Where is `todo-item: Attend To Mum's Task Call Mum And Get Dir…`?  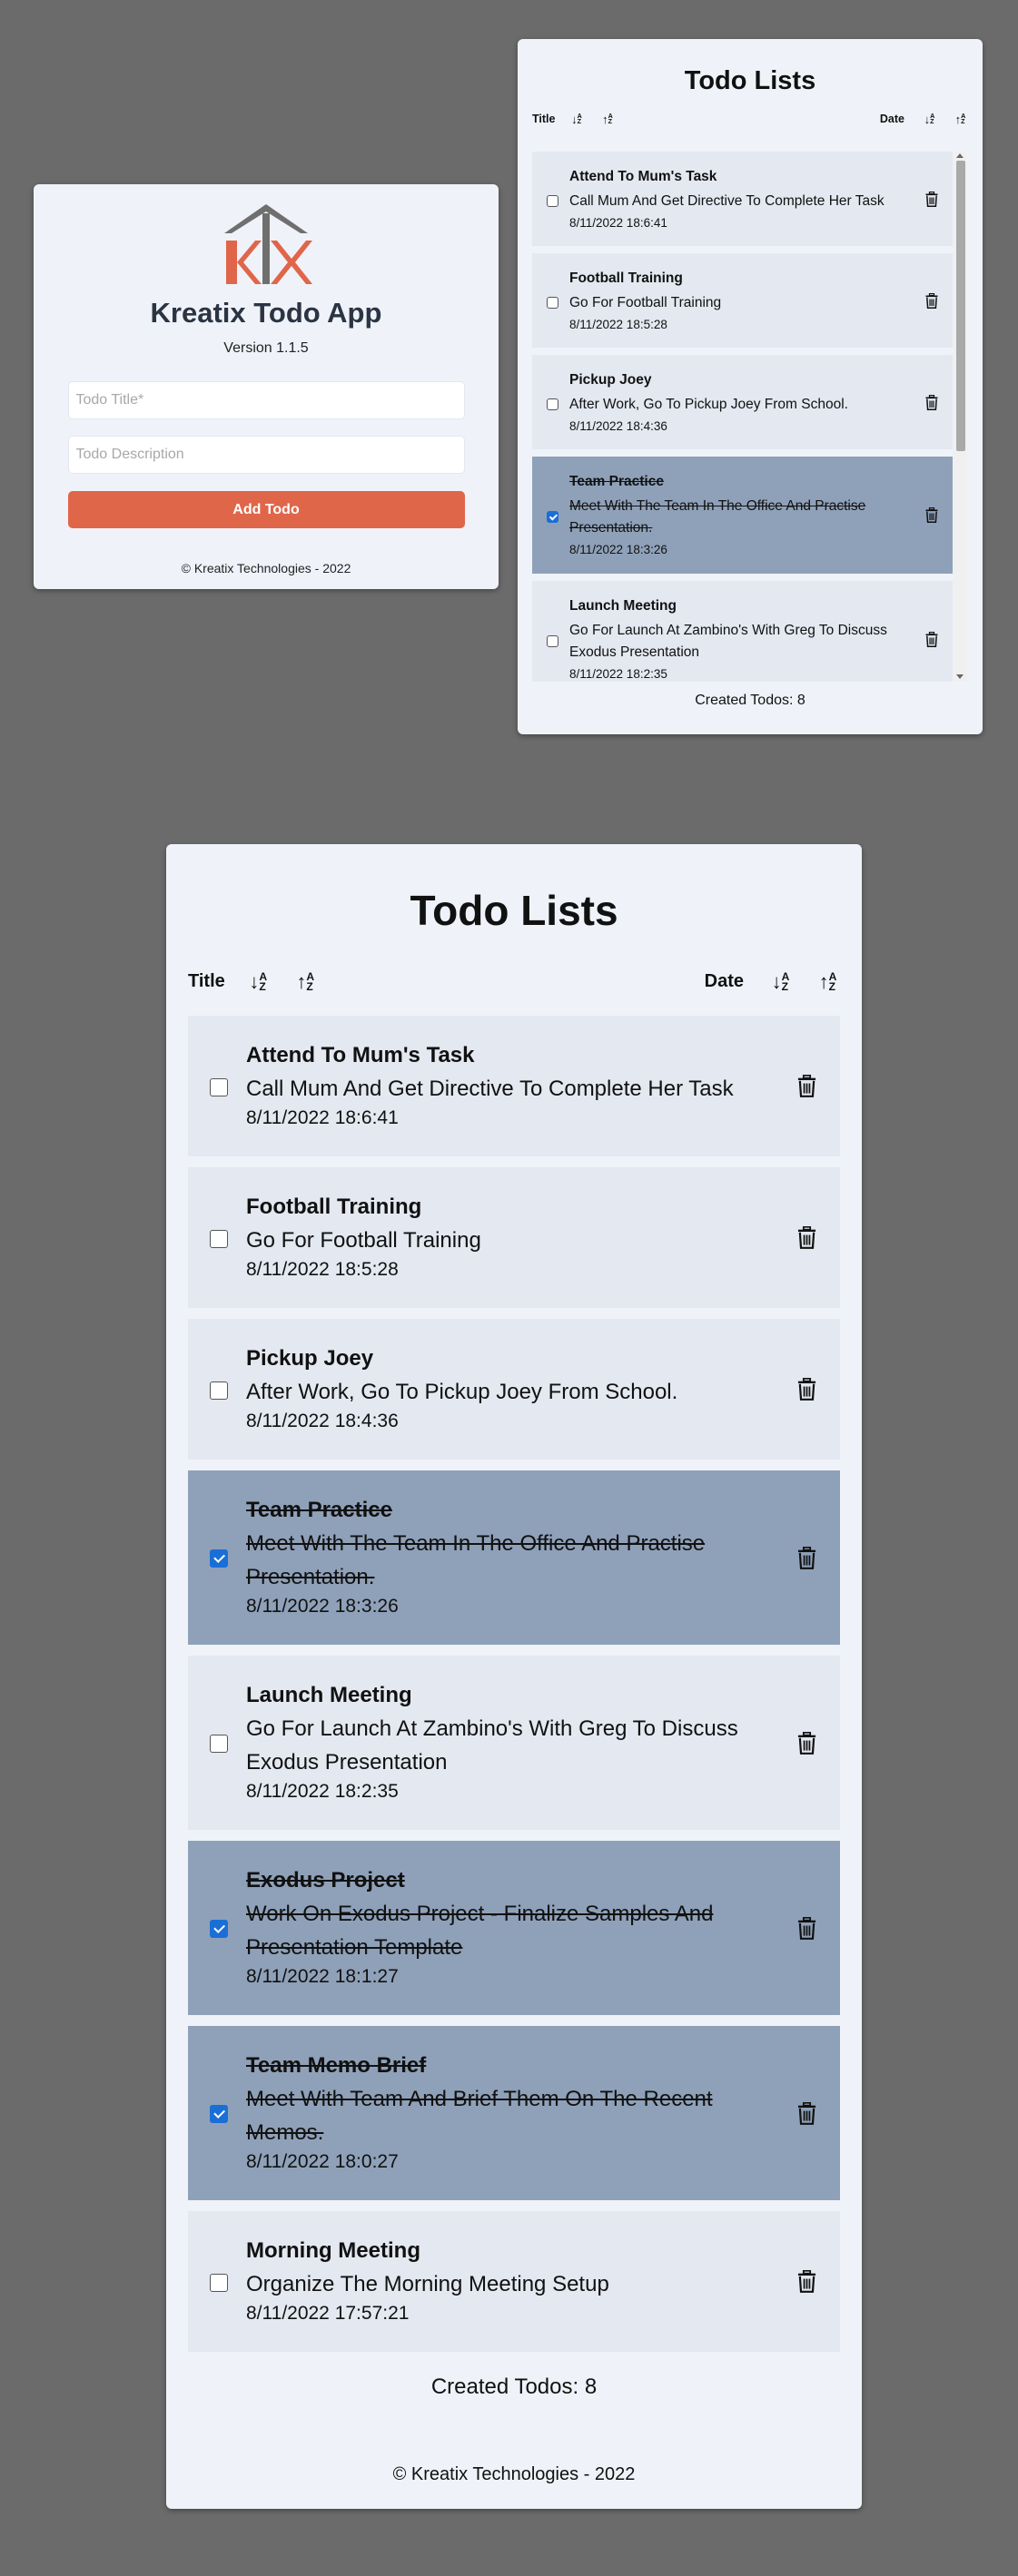 todo-item: Attend To Mum's Task Call Mum And Get Dir… is located at coordinates (514, 1086).